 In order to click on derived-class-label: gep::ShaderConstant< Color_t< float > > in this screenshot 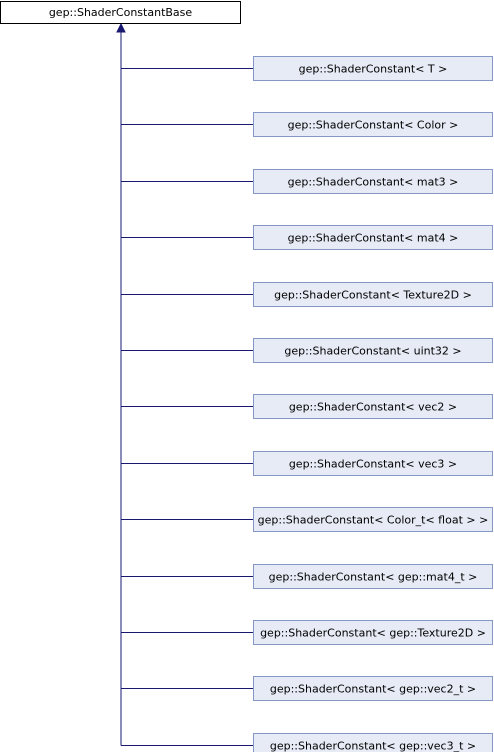, I will do `click(373, 520)`.